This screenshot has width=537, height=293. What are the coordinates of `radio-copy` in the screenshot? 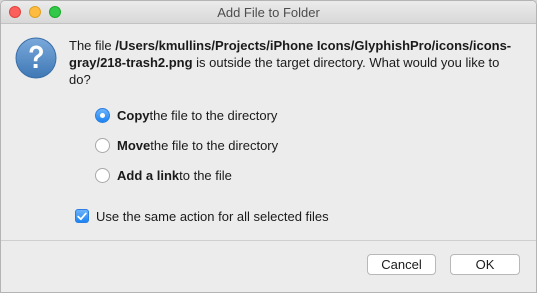 It's located at (102, 115).